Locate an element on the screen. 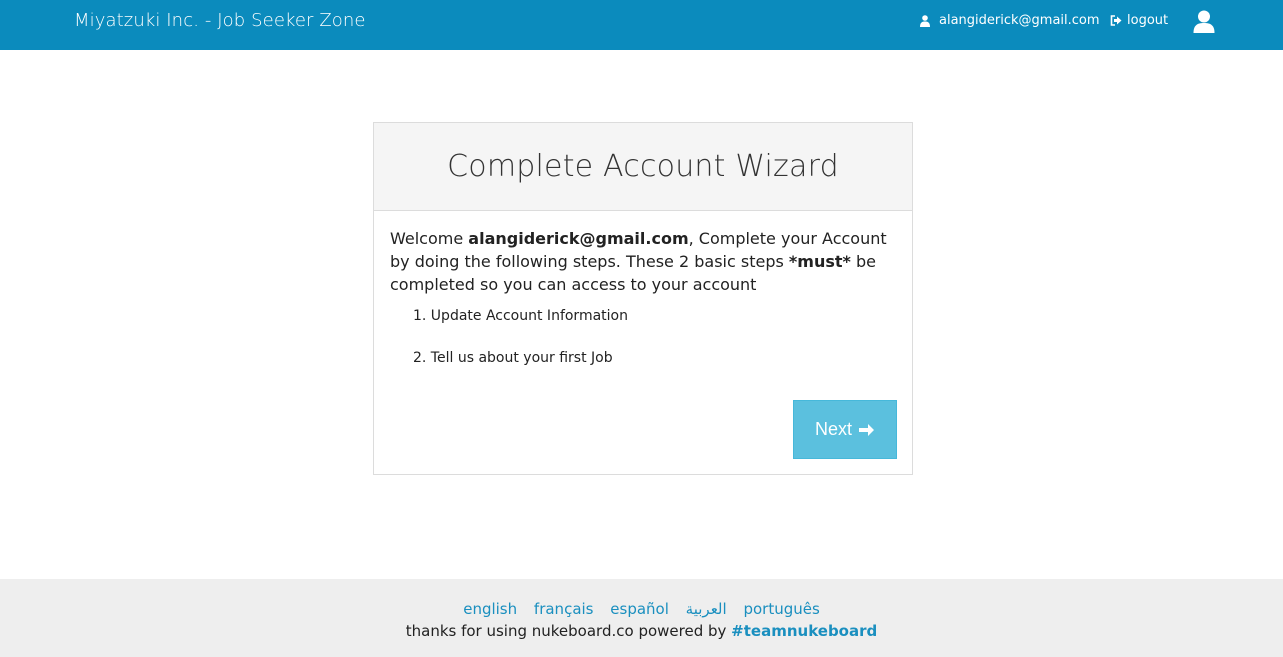  wizard-title: Complete Account Wizard is located at coordinates (643, 166).